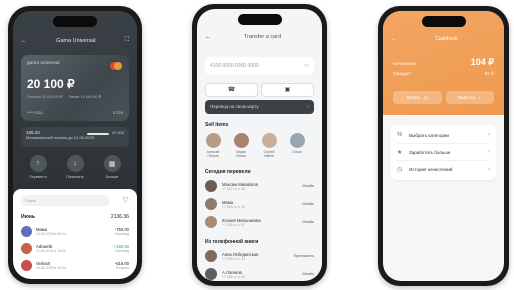 The image size is (514, 290). What do you see at coordinates (75, 231) in the screenshot?
I see `transaction-row: Мама 12.06.2025 в 09:14 -750.00 Перевод` at bounding box center [75, 231].